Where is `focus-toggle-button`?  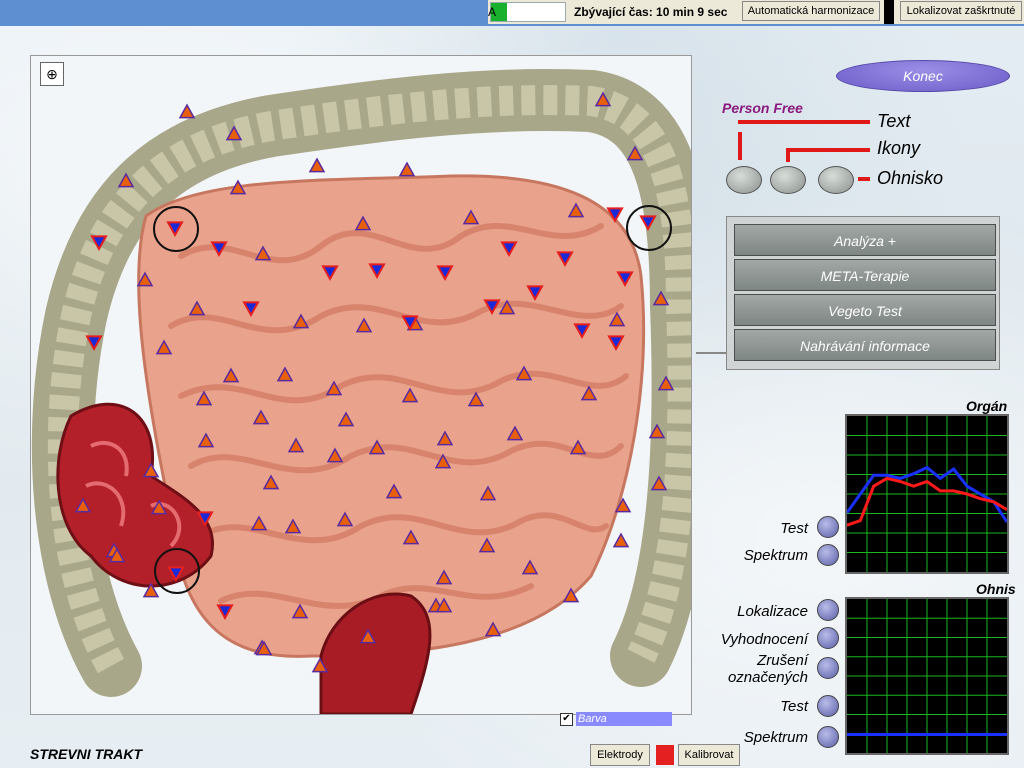 focus-toggle-button is located at coordinates (836, 180).